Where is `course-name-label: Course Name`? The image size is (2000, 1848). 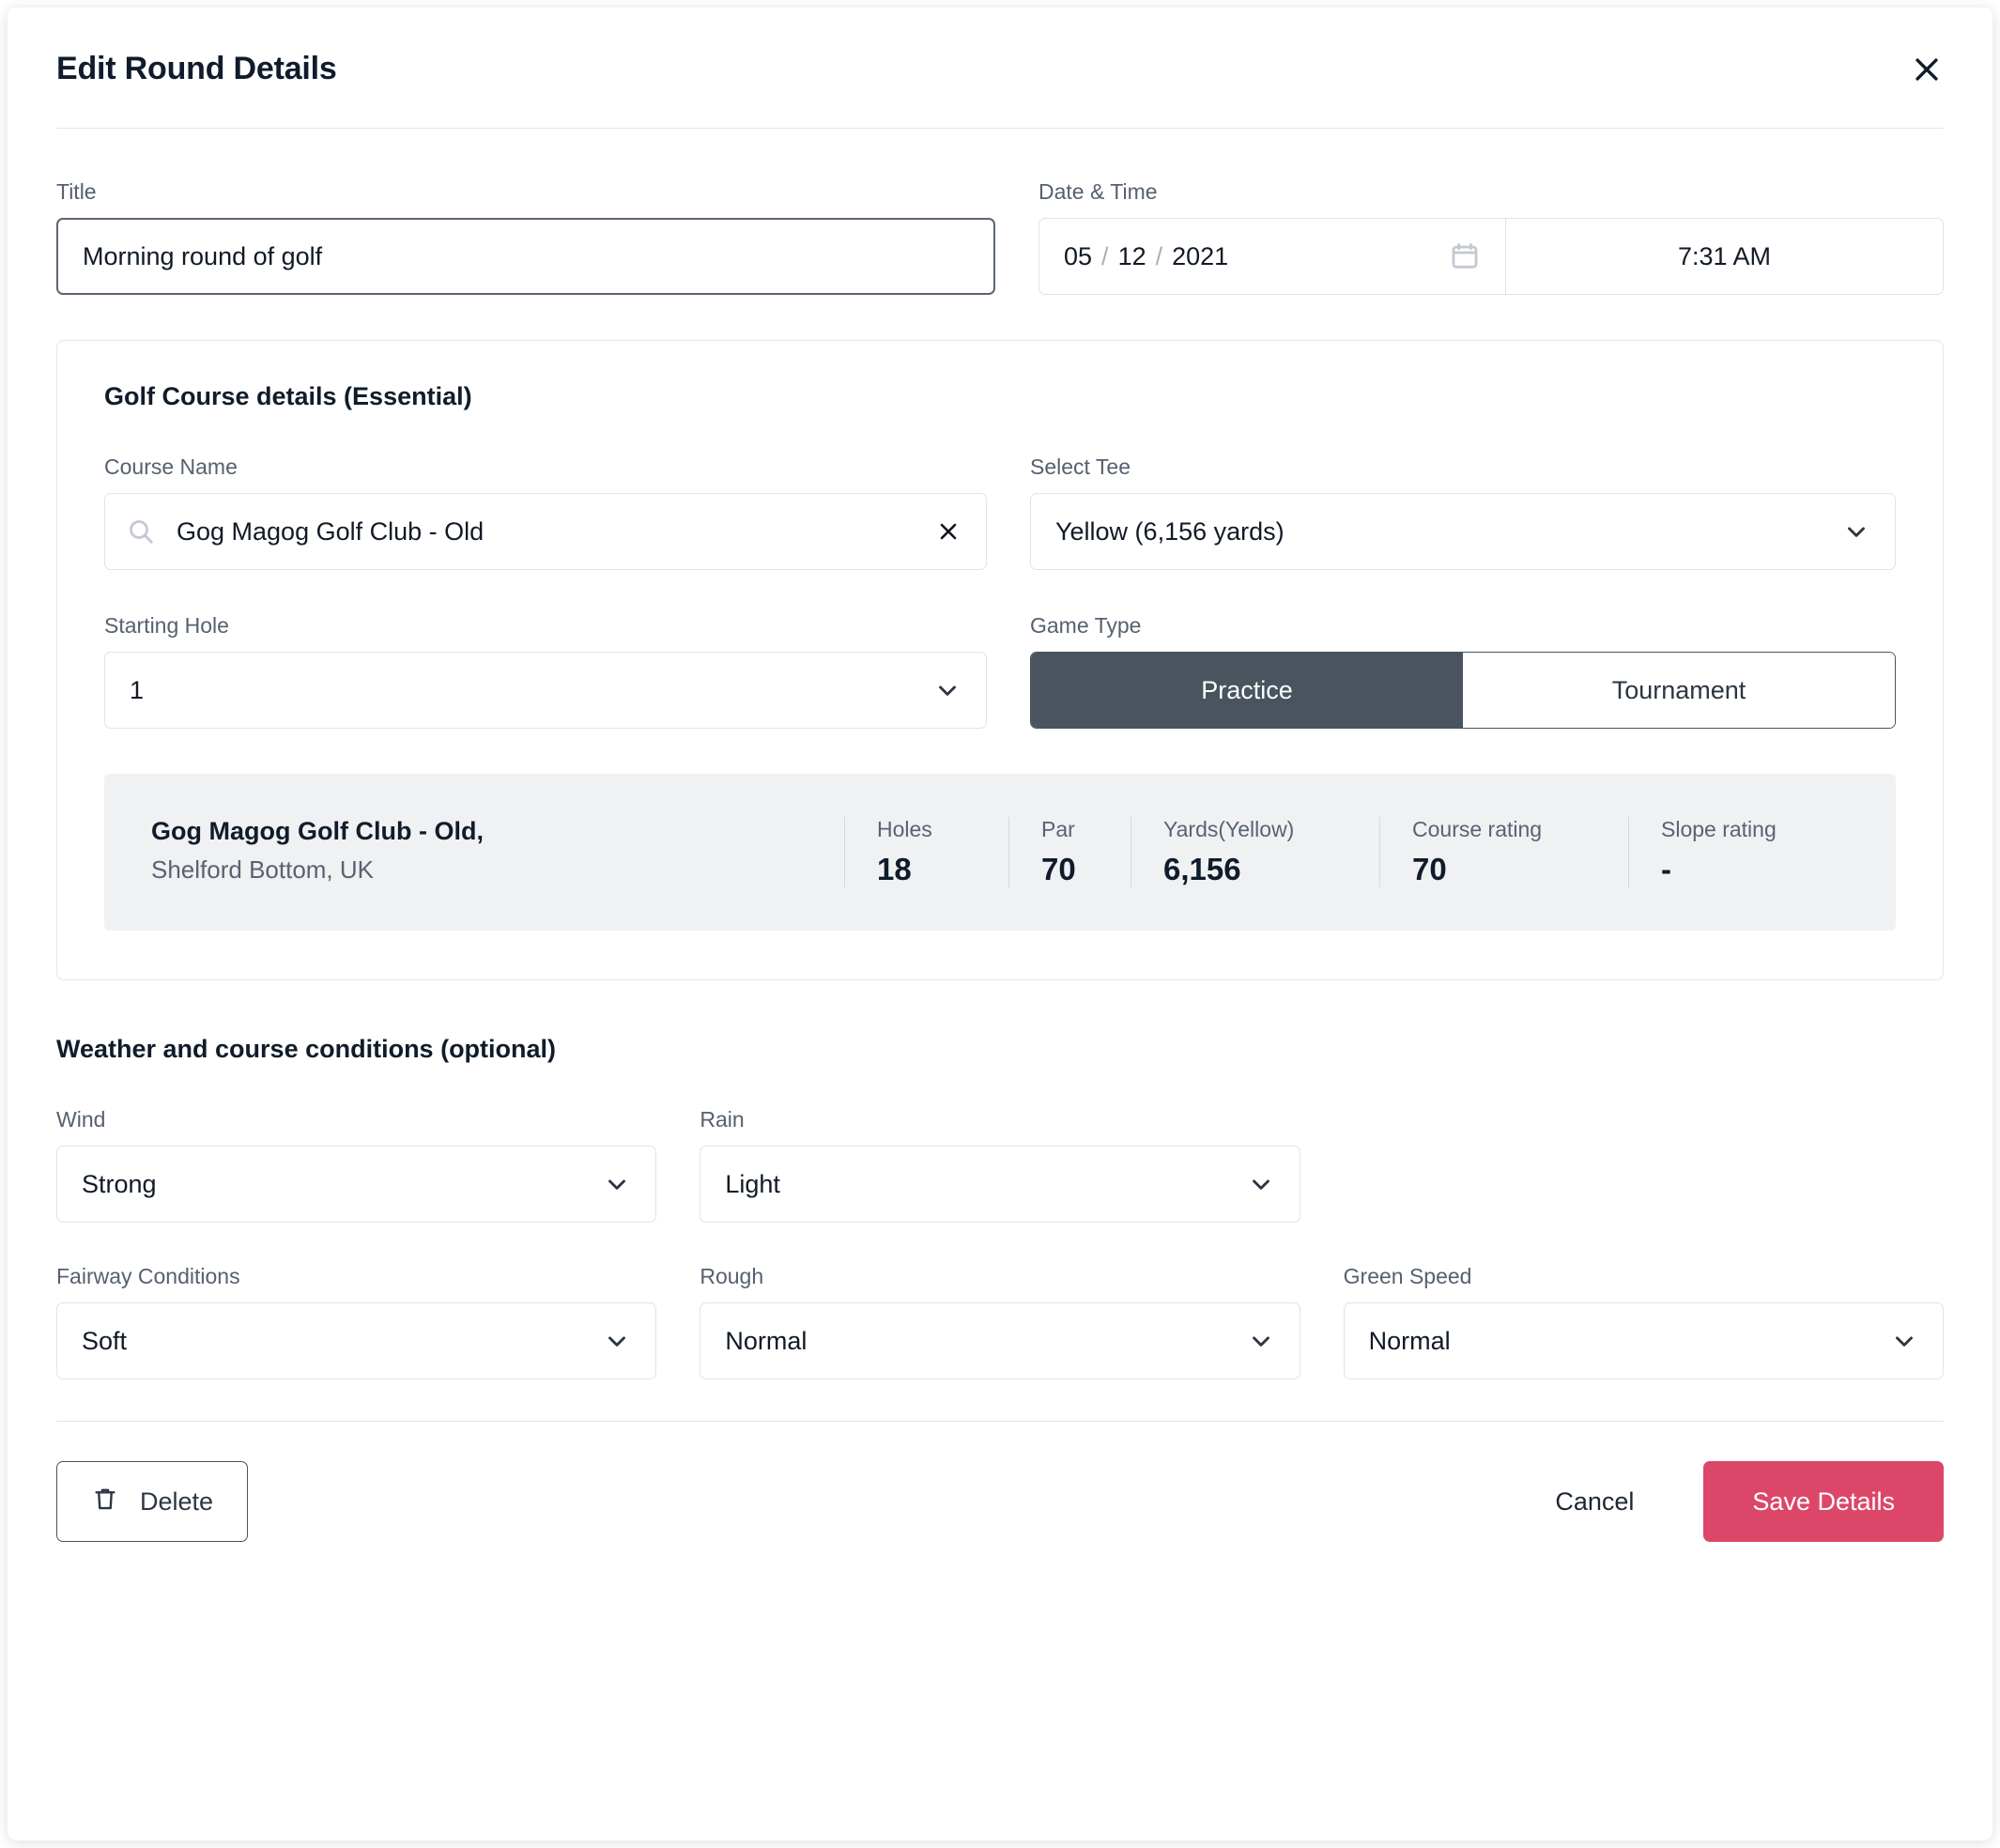
course-name-label: Course Name is located at coordinates (171, 466).